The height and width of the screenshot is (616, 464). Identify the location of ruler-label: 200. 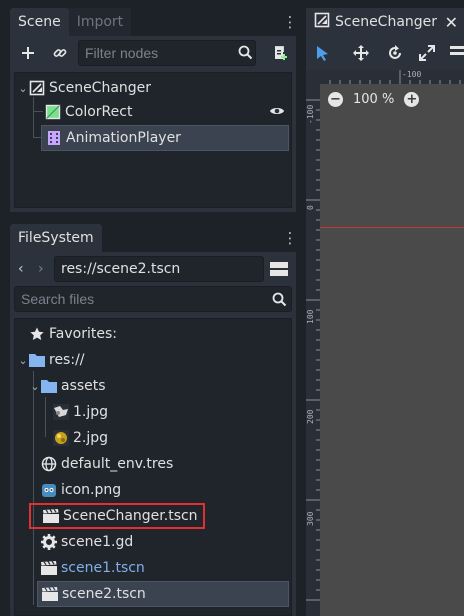
(310, 416).